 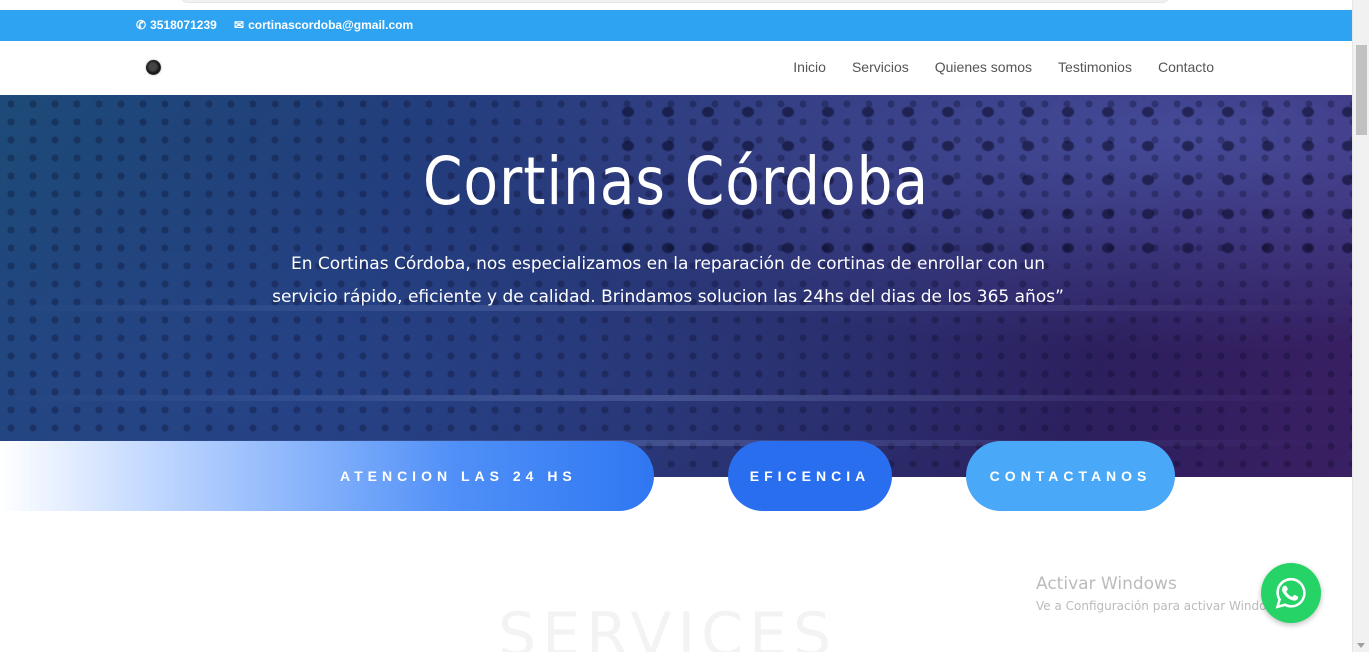 I want to click on phone-icon: ✆, so click(x=141, y=25).